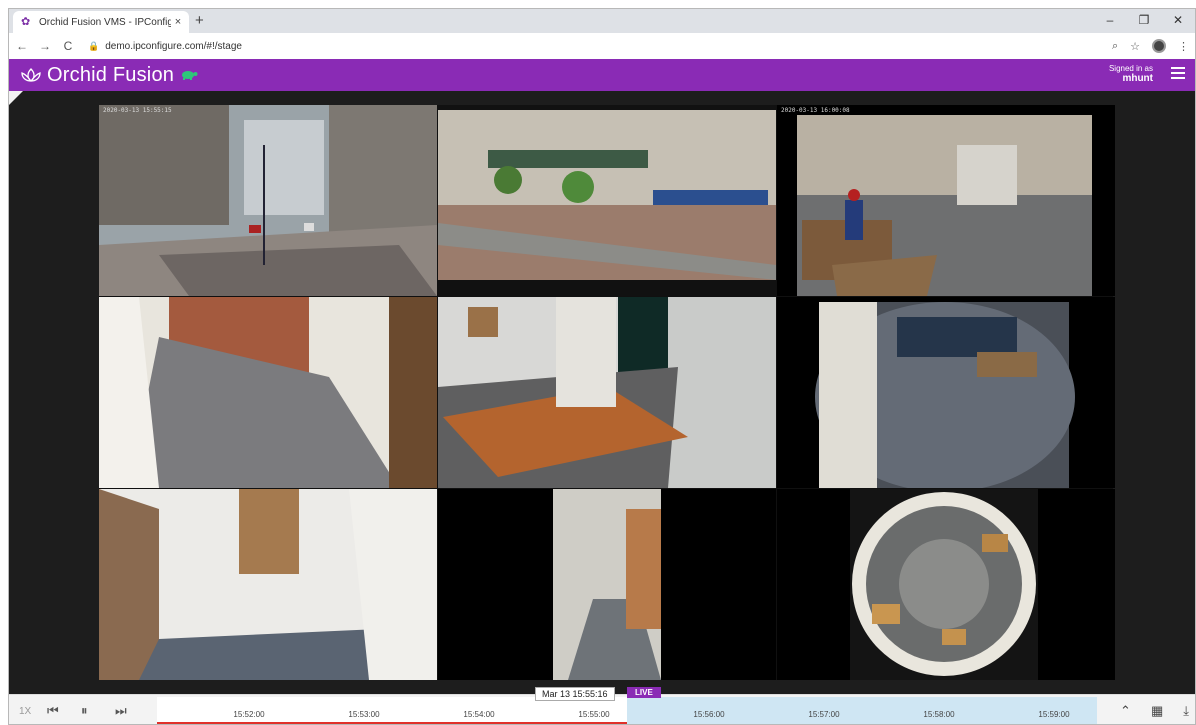  Describe the element at coordinates (939, 714) in the screenshot. I see `timeline-tick: 15:58:00` at that location.